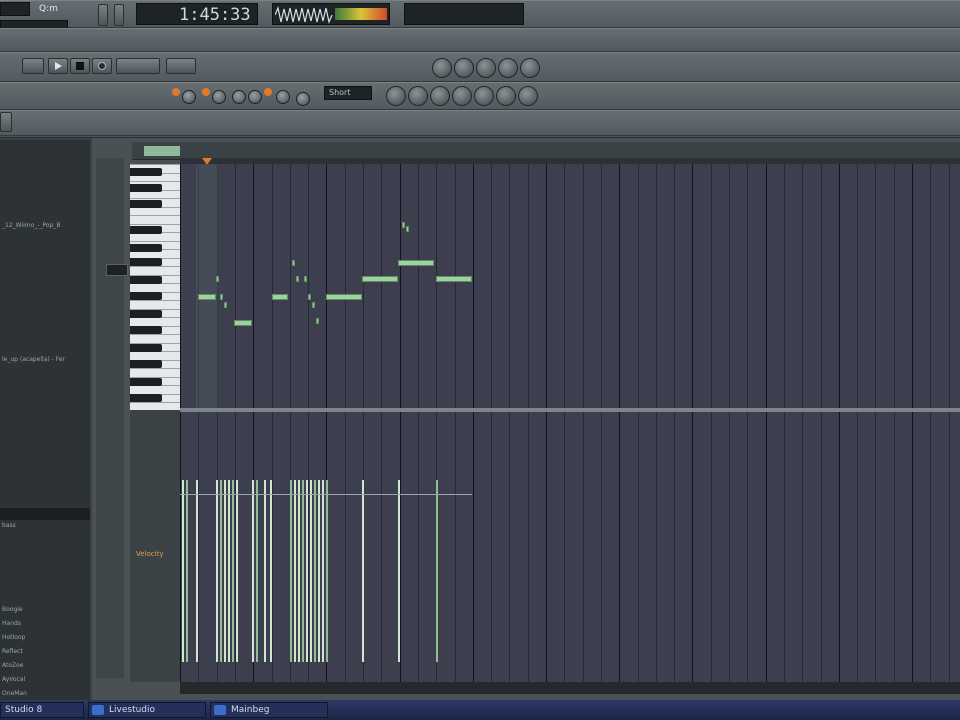 This screenshot has width=960, height=720. Describe the element at coordinates (42, 710) in the screenshot. I see `taskbar-item: Studio 8` at that location.